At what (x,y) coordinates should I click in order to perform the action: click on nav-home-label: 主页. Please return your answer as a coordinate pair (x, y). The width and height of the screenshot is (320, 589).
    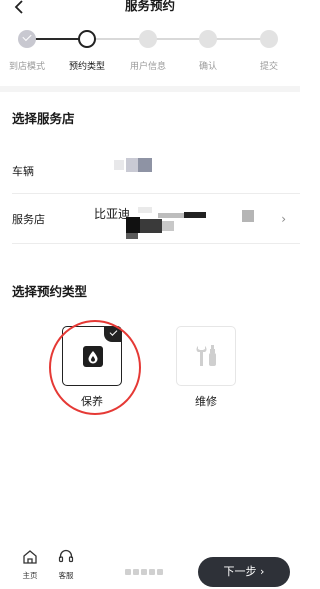
    Looking at the image, I should click on (30, 575).